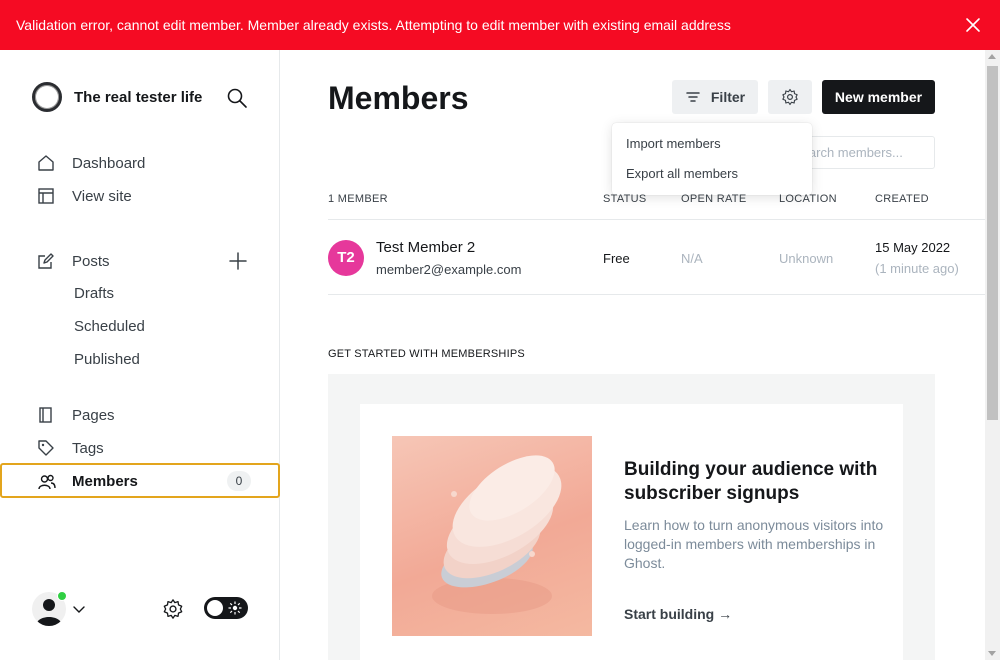  Describe the element at coordinates (992, 56) in the screenshot. I see `scroll-up-arrow` at that location.